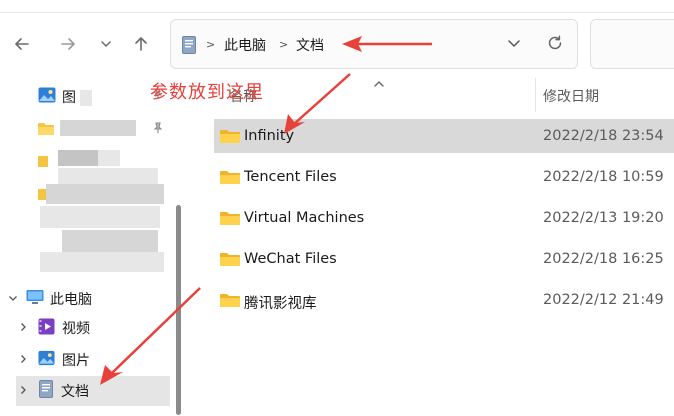  What do you see at coordinates (22, 44) in the screenshot?
I see `back-arrow-icon` at bounding box center [22, 44].